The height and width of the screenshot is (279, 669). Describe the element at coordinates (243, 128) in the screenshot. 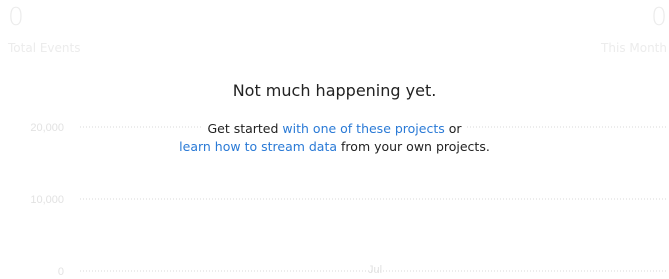

I see `empty-state-prefix: Get started` at that location.